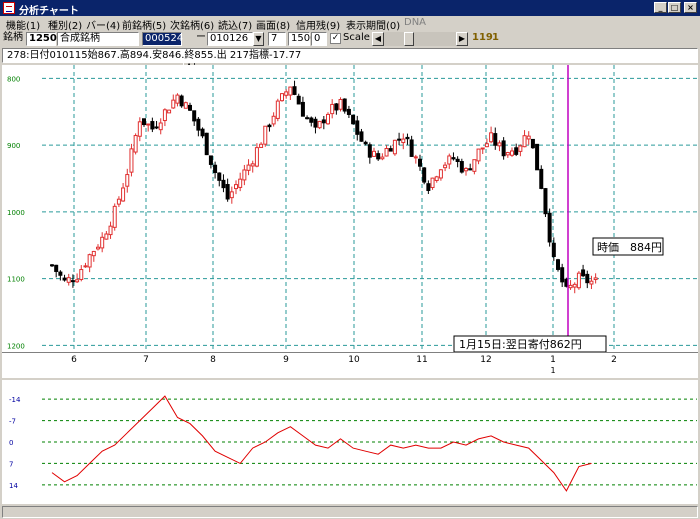  Describe the element at coordinates (660, 7) in the screenshot. I see `minimize-button: _` at that location.